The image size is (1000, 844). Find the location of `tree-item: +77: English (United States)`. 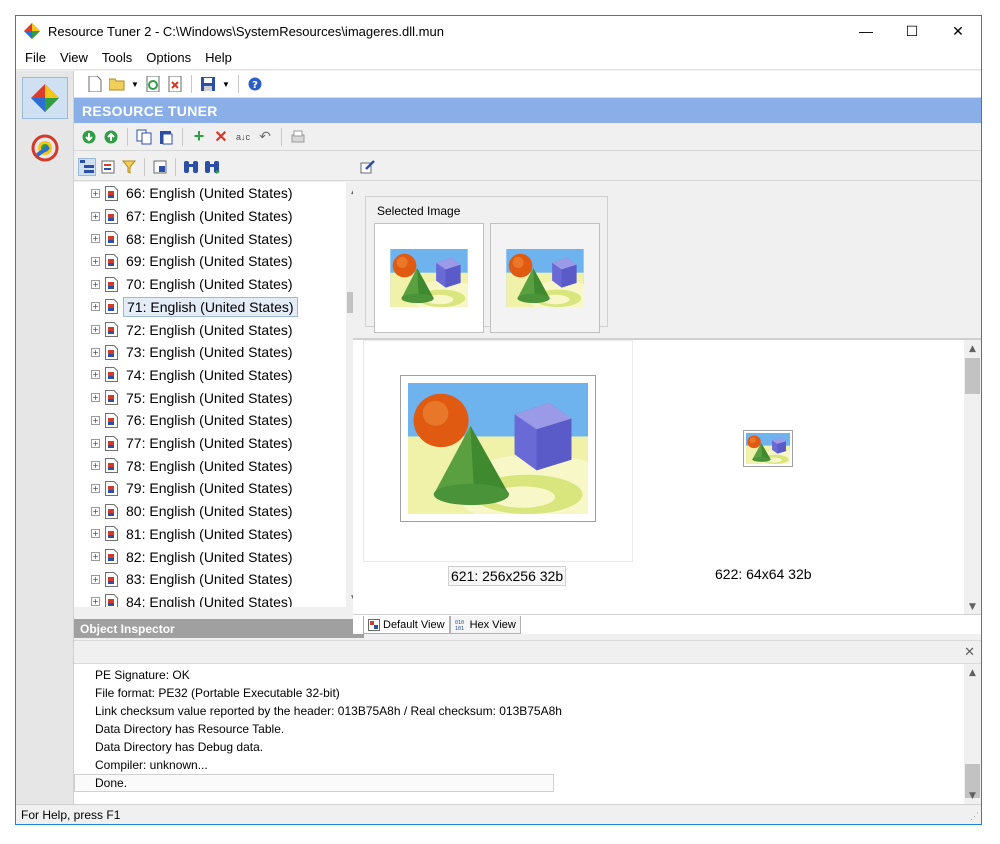

tree-item: +77: English (United States) is located at coordinates (185, 443).